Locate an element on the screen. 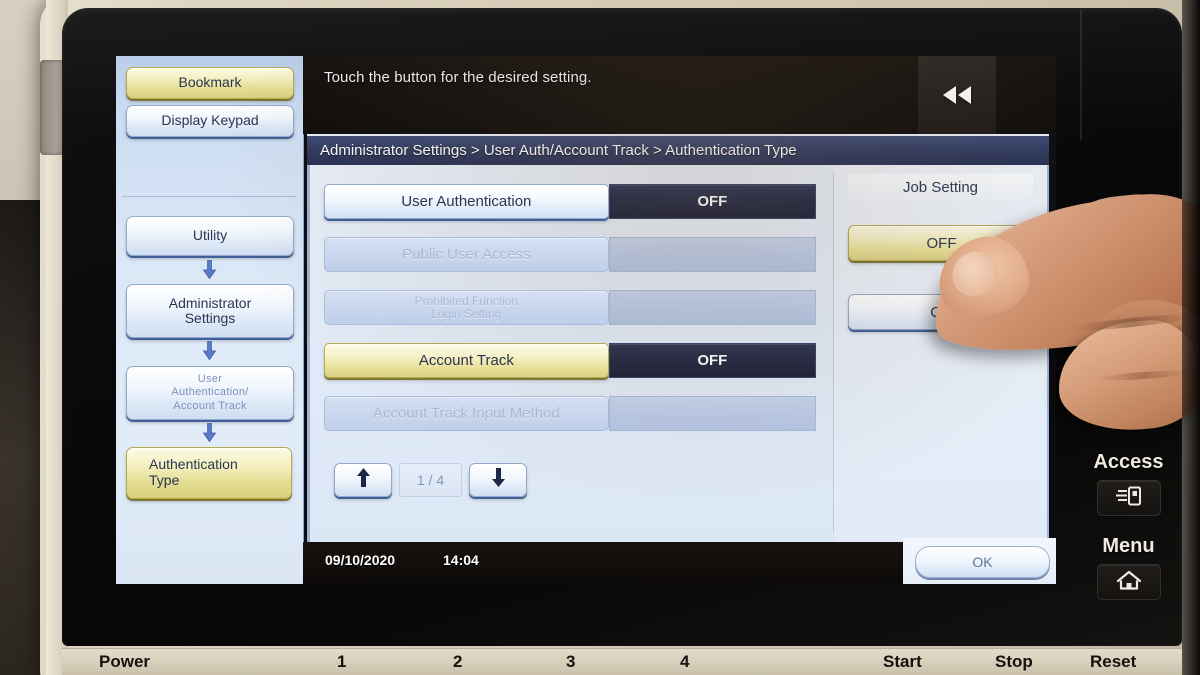  page-indicator-text: 1 / 4 is located at coordinates (430, 480).